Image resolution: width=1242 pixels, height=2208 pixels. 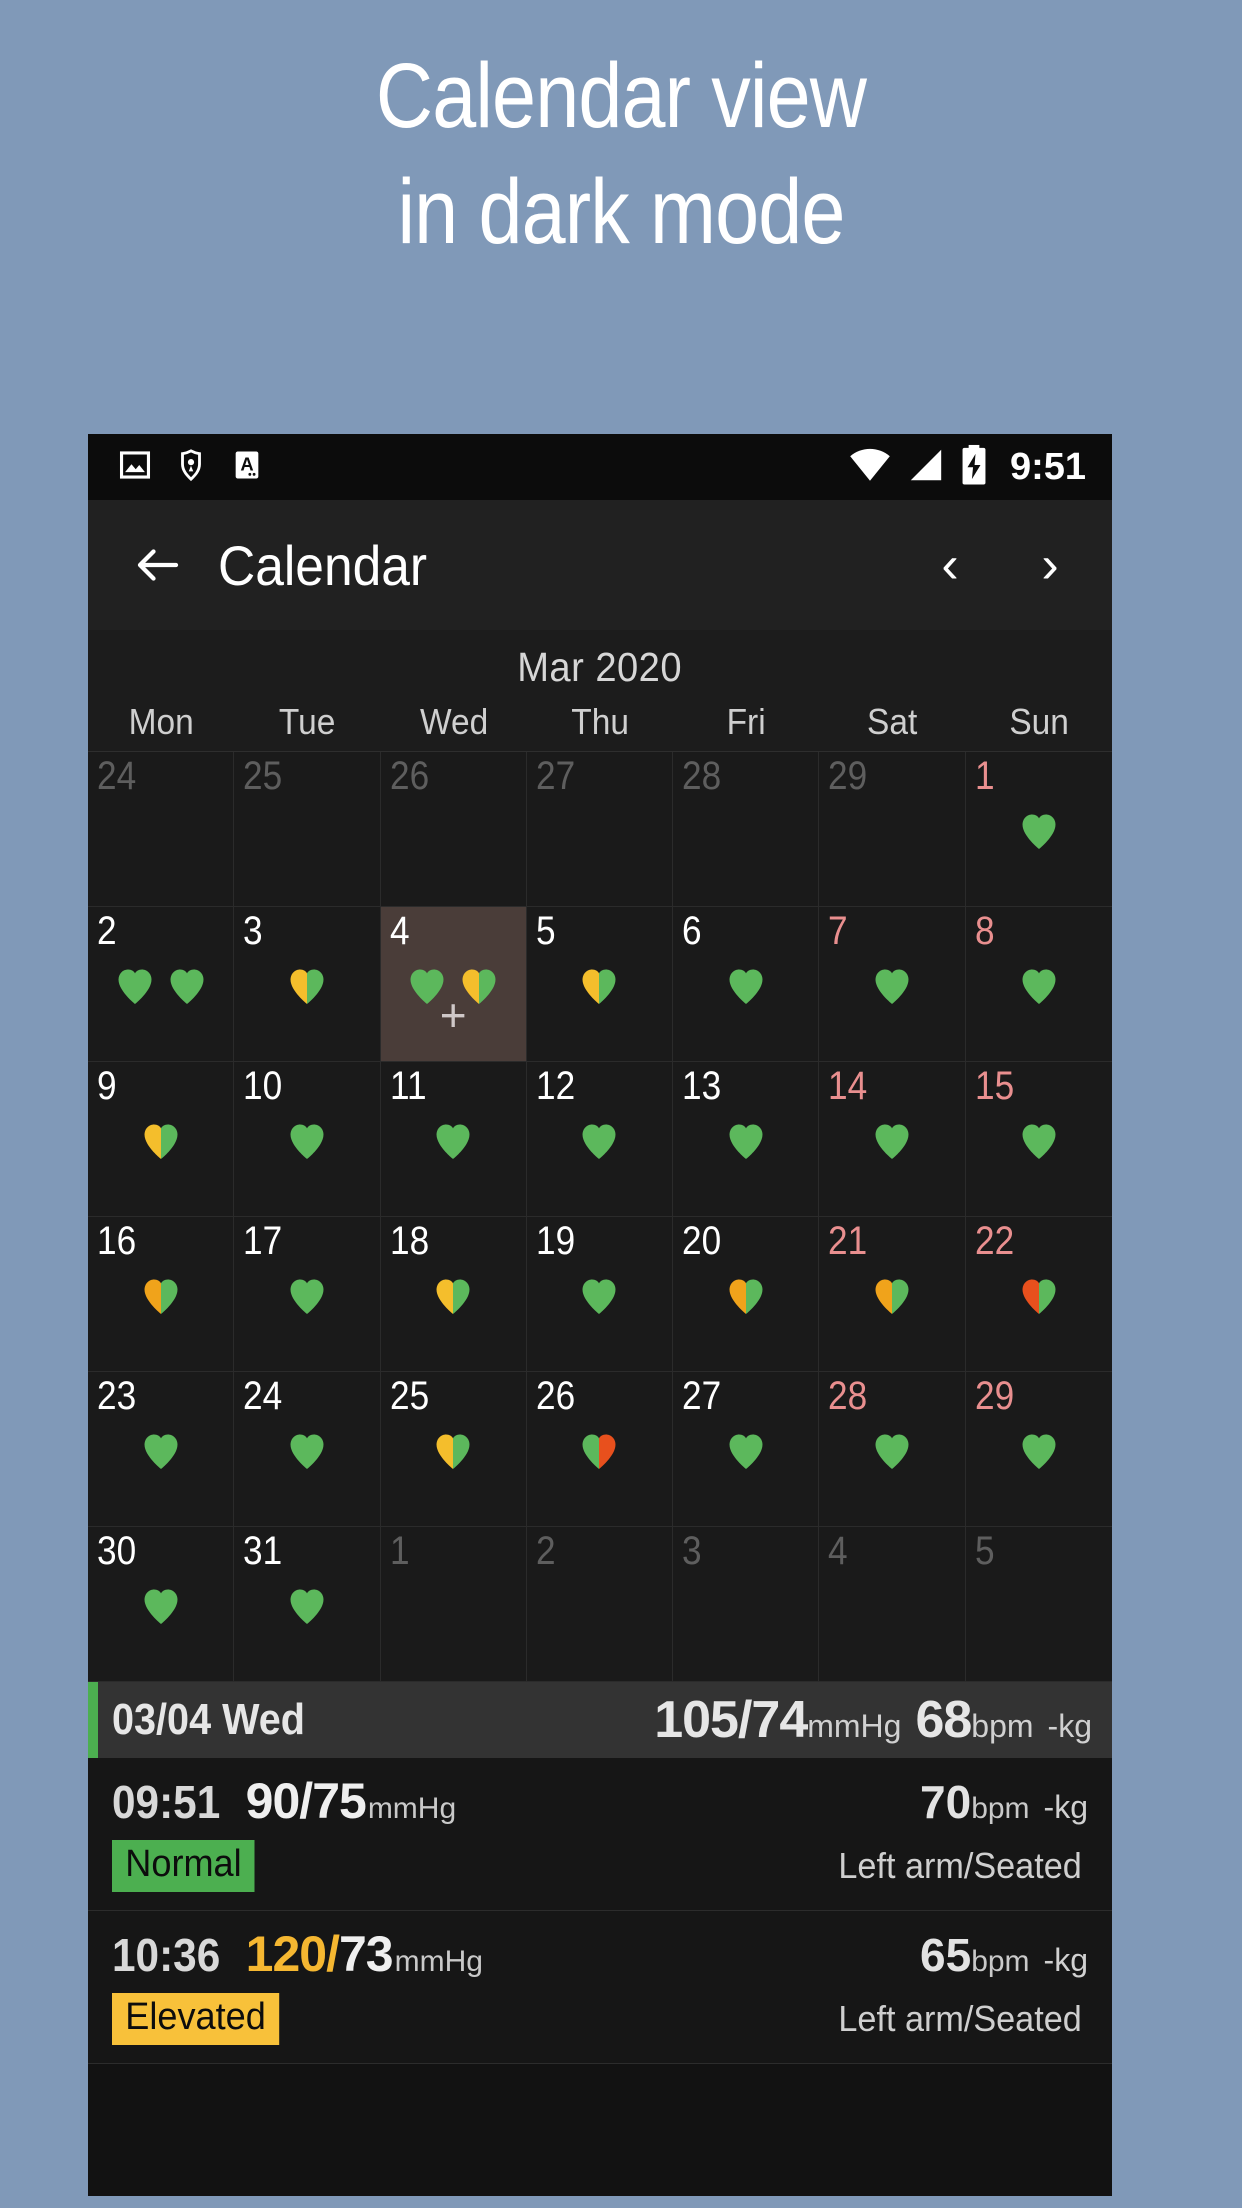 What do you see at coordinates (366, 1954) in the screenshot?
I see `reading-diastolic: 73` at bounding box center [366, 1954].